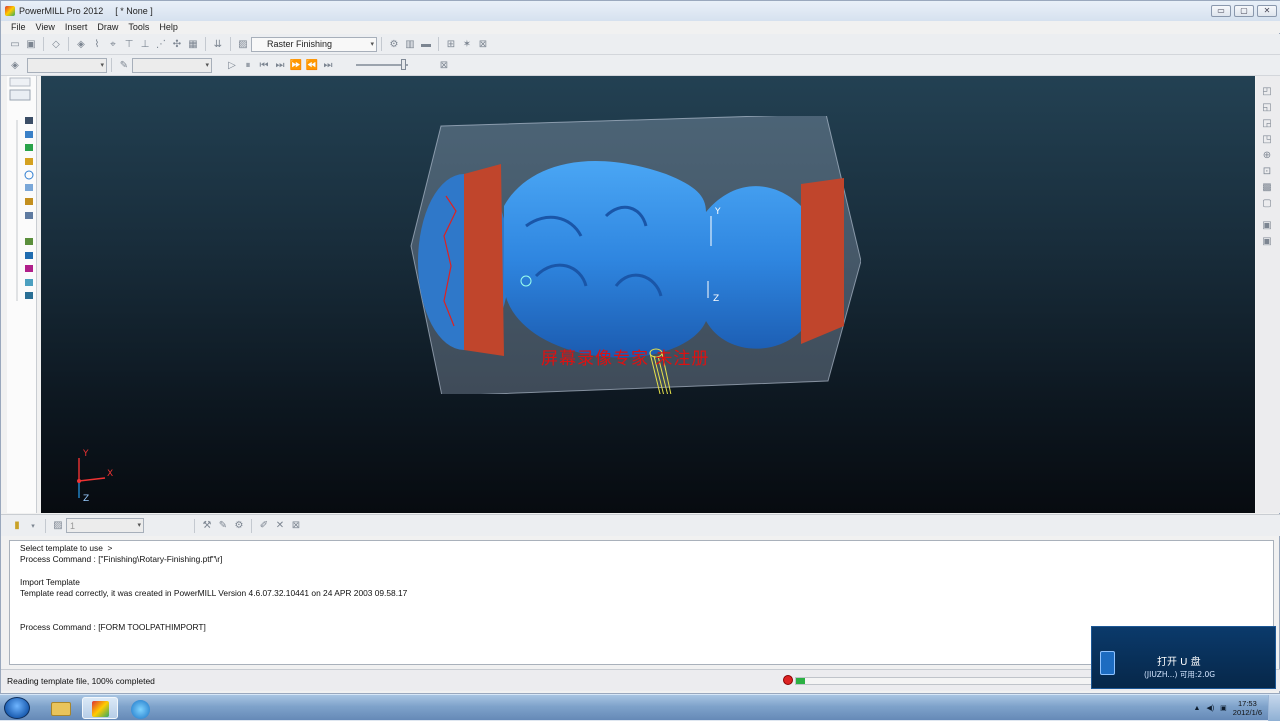 The image size is (1280, 721). What do you see at coordinates (1210, 708) in the screenshot?
I see `volume-icon: ◀)` at bounding box center [1210, 708].